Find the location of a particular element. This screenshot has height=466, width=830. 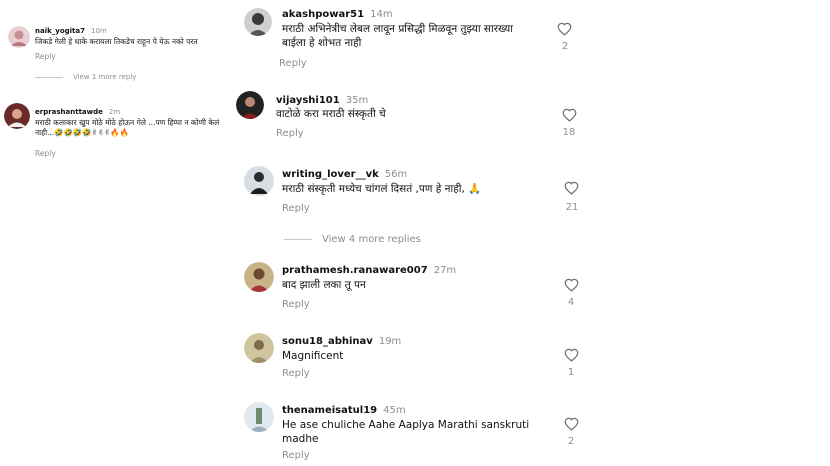

comment-username: writing_lover__vk 56m is located at coordinates (344, 174).